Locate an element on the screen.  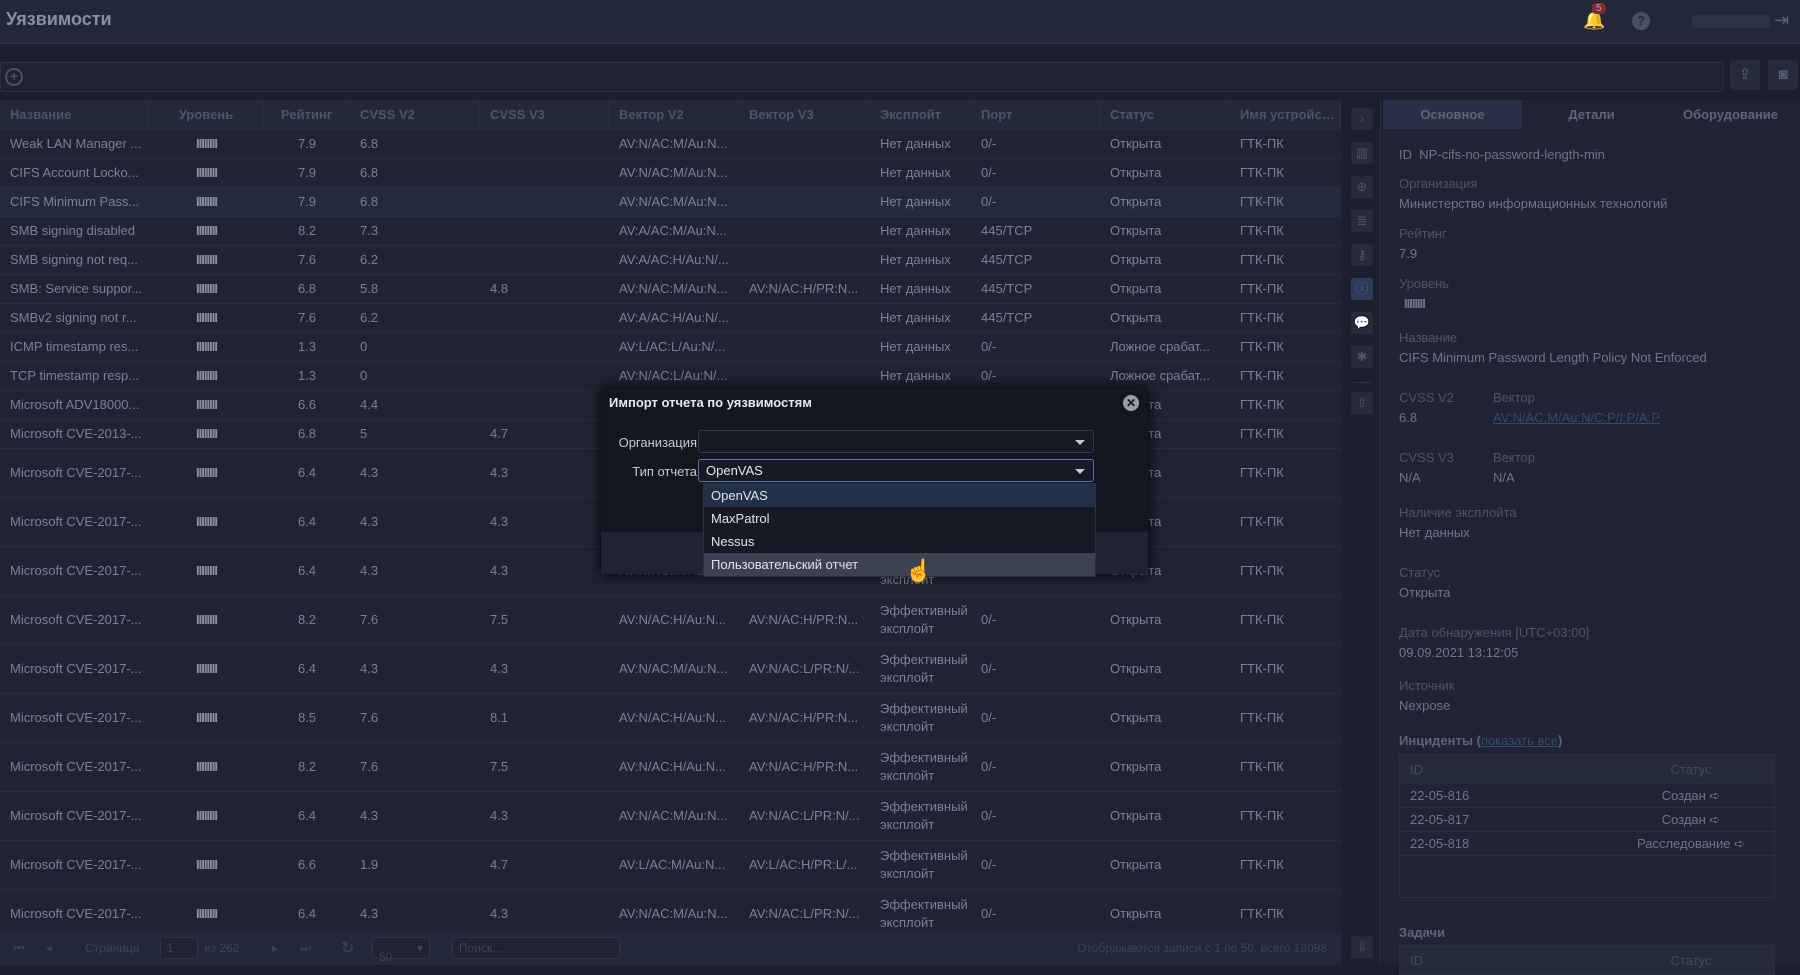
column-header: Порт is located at coordinates (1035, 115).